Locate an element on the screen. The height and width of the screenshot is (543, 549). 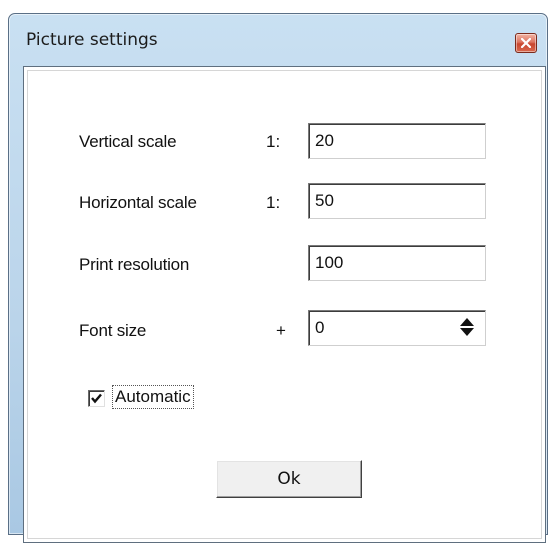
automatic-checkbox is located at coordinates (96, 398).